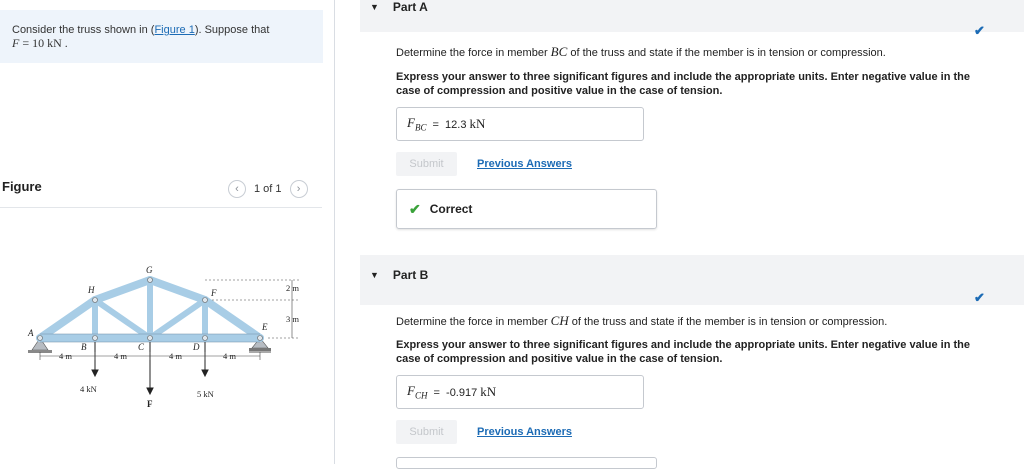 This screenshot has width=1024, height=469. I want to click on problem-text-suffix: ). Suppose that, so click(232, 30).